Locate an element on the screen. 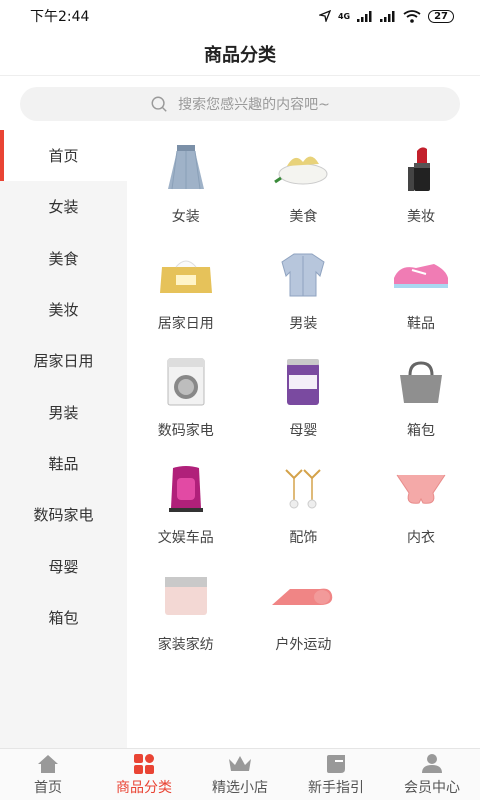 Image resolution: width=480 pixels, height=800 pixels. sidebar-item-label: 女装 is located at coordinates (63, 207).